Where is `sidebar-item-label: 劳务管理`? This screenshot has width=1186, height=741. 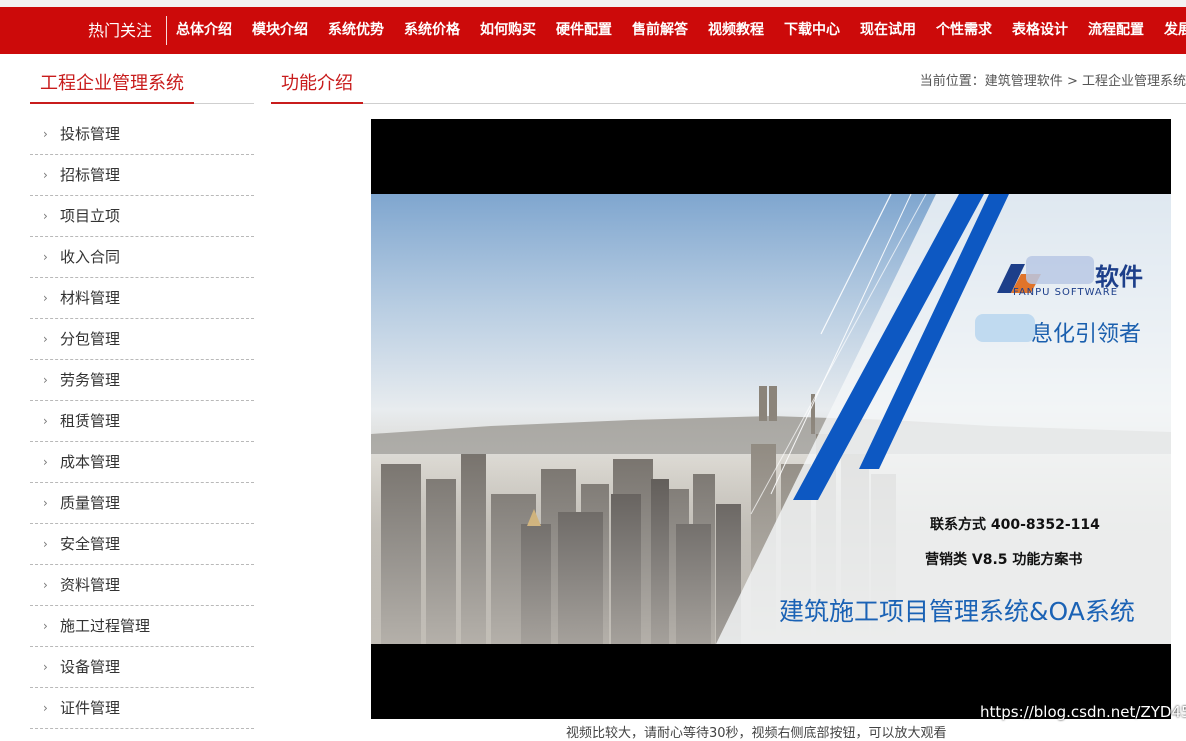 sidebar-item-label: 劳务管理 is located at coordinates (90, 380).